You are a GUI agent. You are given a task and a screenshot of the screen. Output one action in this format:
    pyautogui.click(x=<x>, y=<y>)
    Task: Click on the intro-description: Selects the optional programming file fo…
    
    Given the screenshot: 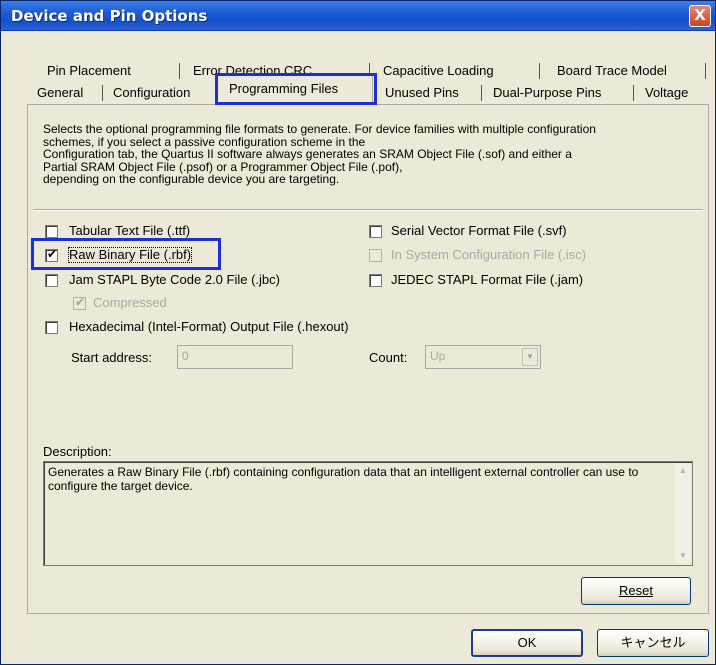 What is the action you would take?
    pyautogui.click(x=373, y=154)
    